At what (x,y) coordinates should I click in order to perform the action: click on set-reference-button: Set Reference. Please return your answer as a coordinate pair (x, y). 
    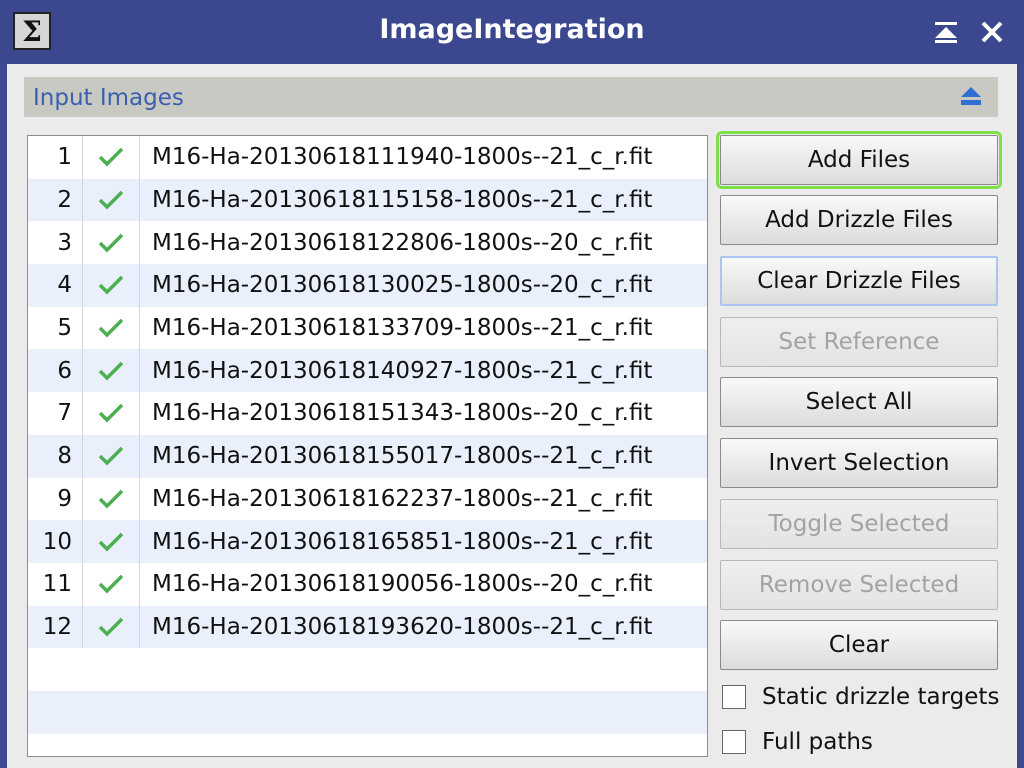
    Looking at the image, I should click on (859, 342).